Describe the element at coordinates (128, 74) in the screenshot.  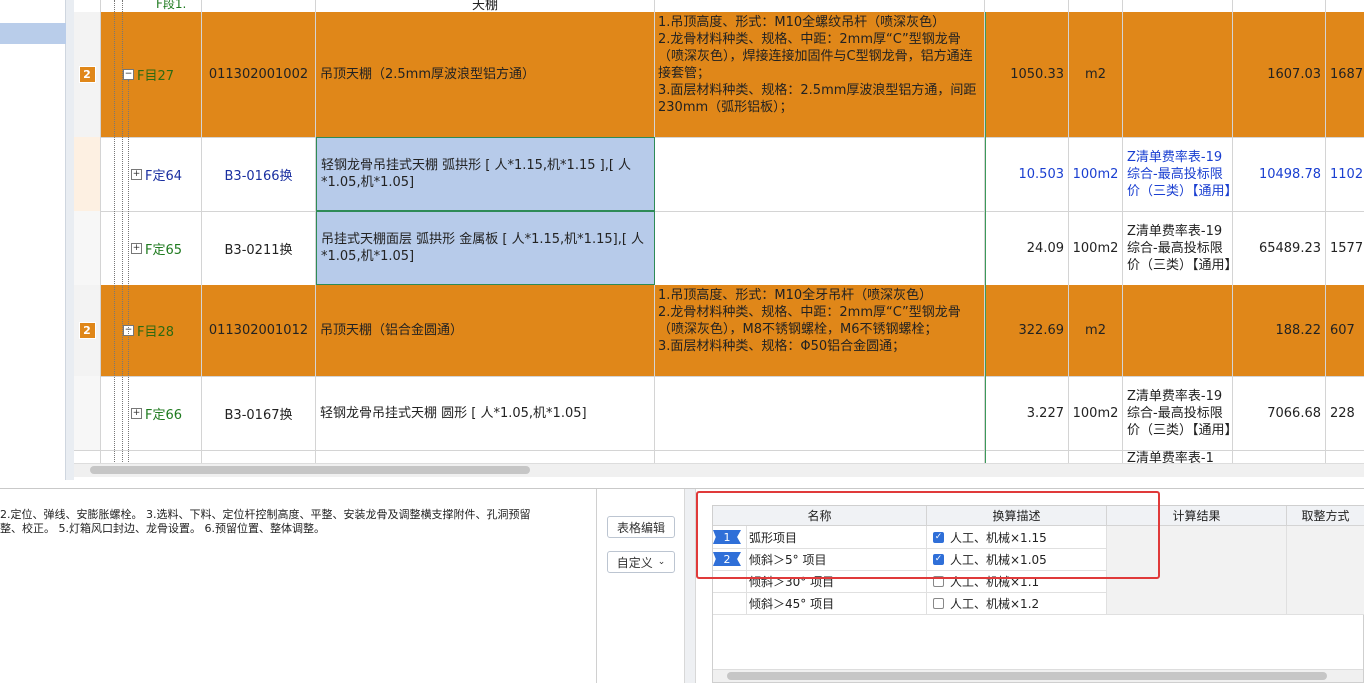
I see `collapse-icon: −` at that location.